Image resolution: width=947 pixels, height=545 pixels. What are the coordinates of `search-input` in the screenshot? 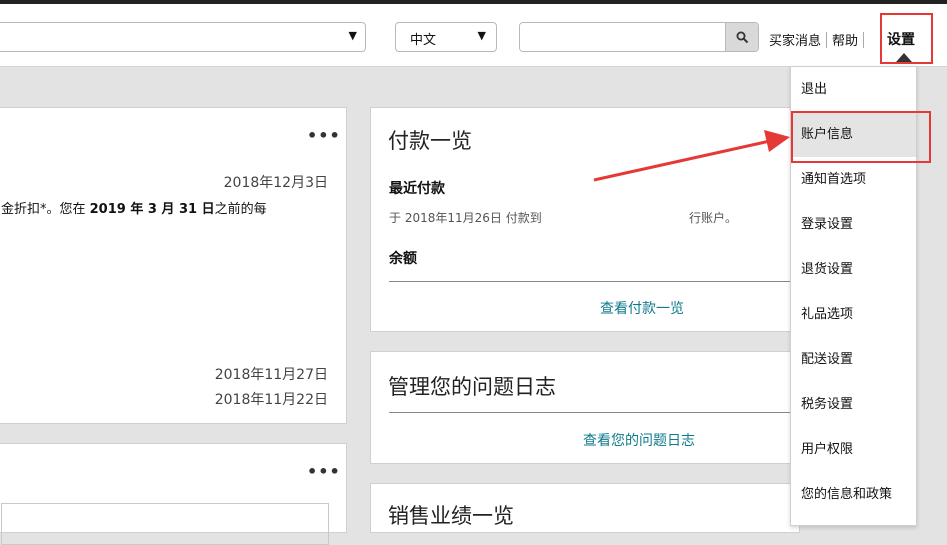 It's located at (620, 37).